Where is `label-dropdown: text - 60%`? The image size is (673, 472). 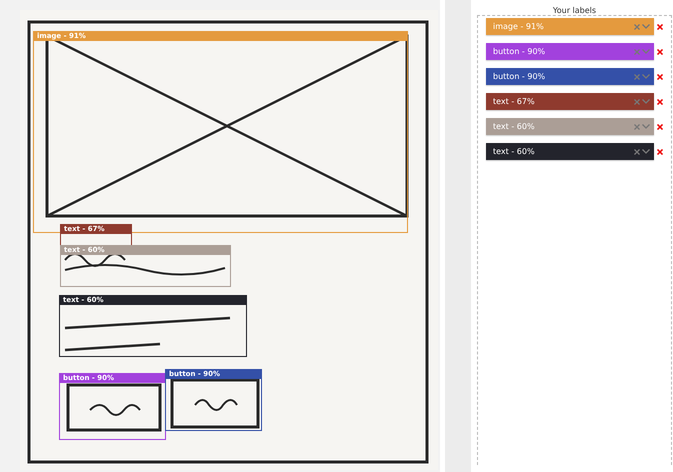
label-dropdown: text - 60% is located at coordinates (570, 151).